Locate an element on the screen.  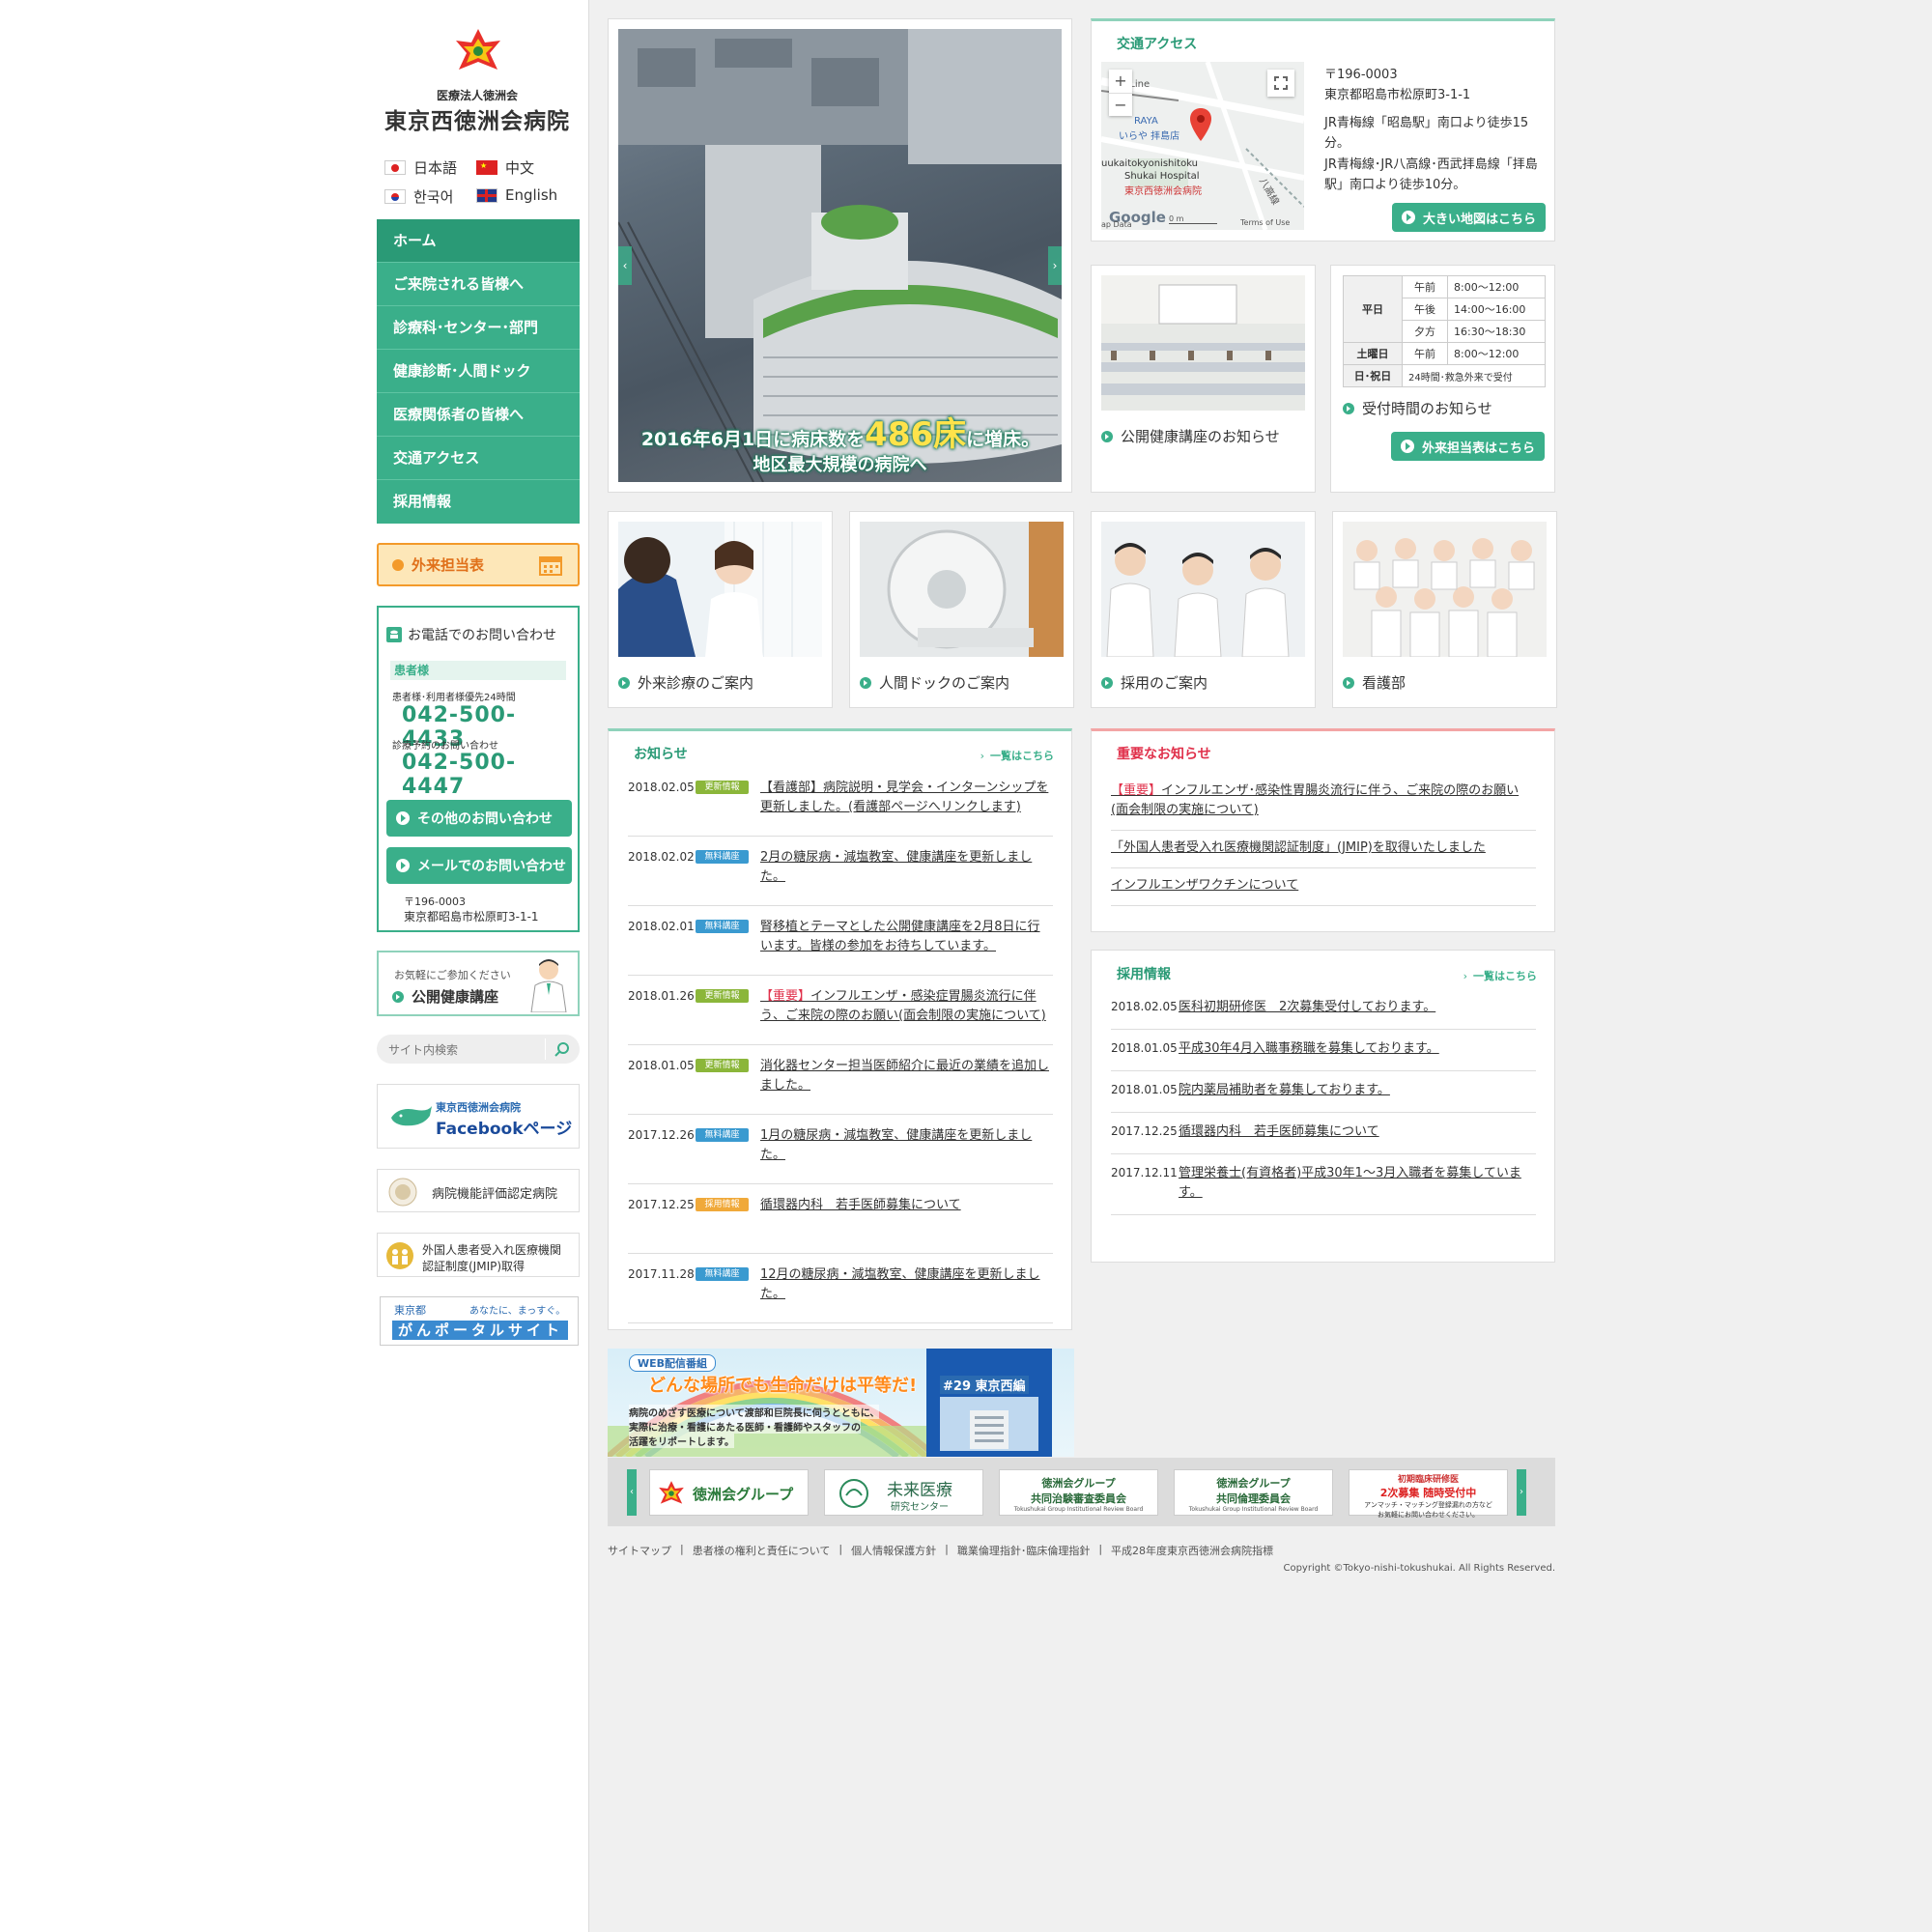
news-link: 1月の糖尿病・減塩教室、健康講座を更新しました。 is located at coordinates (905, 1148).